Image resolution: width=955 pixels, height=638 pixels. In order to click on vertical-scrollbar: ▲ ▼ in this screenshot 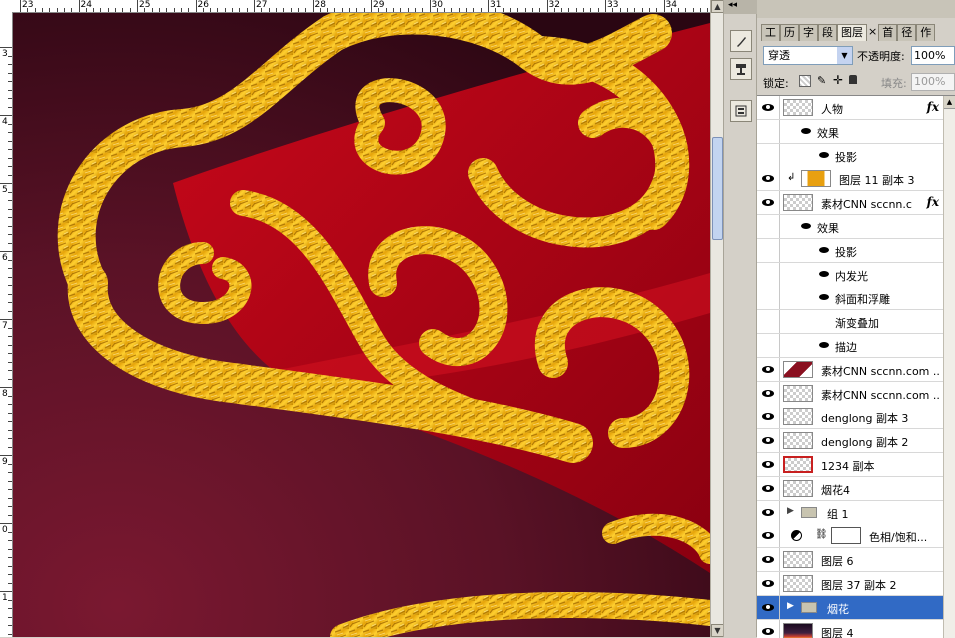, I will do `click(716, 318)`.